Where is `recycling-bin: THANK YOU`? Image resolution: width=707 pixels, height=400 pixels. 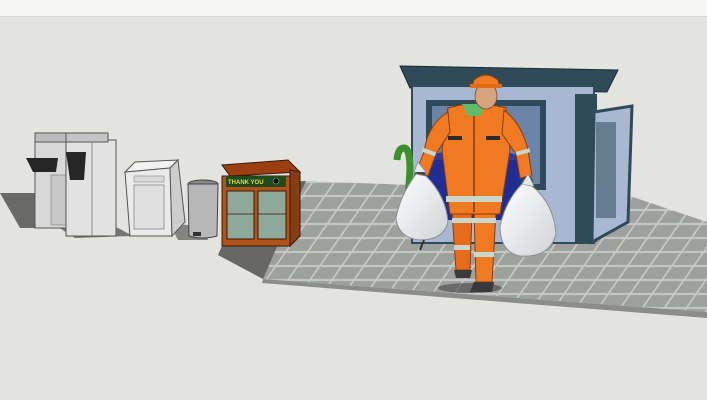 recycling-bin: THANK YOU is located at coordinates (261, 203).